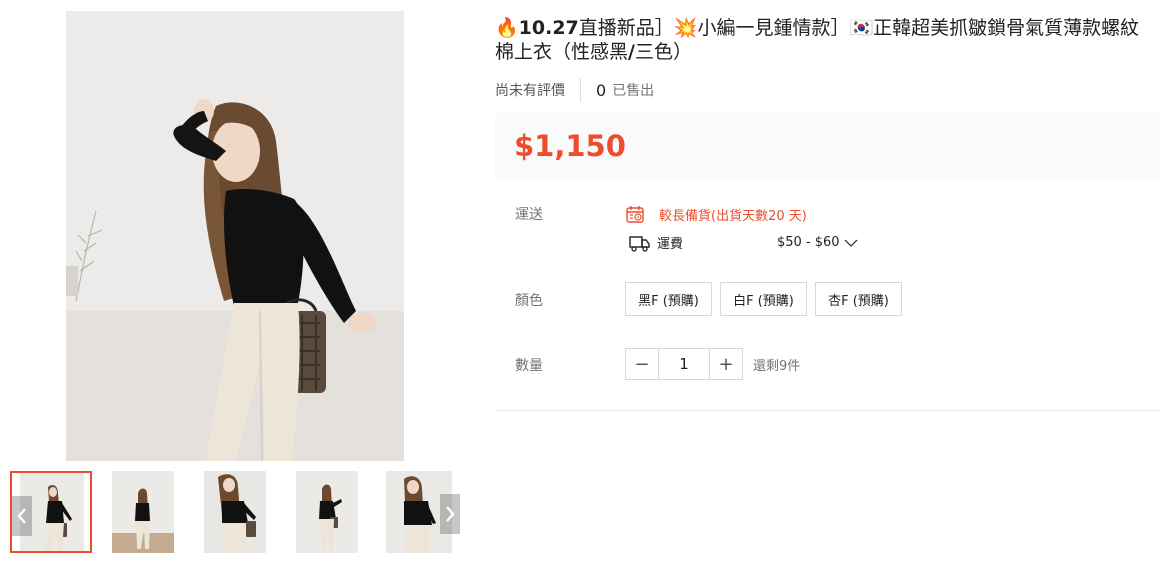 Image resolution: width=1166 pixels, height=566 pixels. What do you see at coordinates (827, 410) in the screenshot?
I see `section-divider` at bounding box center [827, 410].